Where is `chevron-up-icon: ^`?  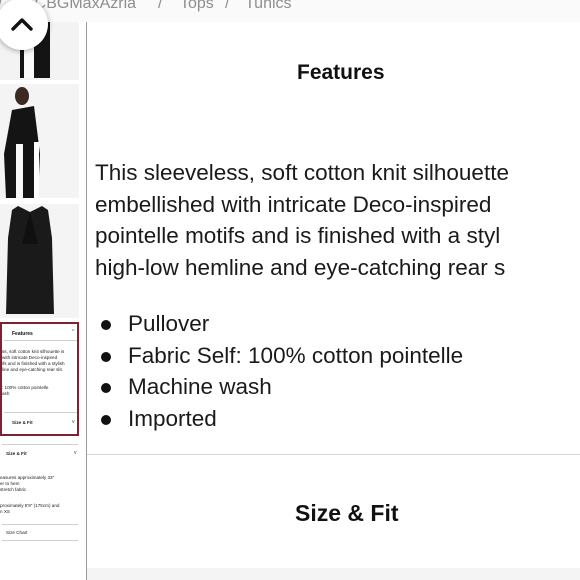 chevron-up-icon: ^ is located at coordinates (73, 332).